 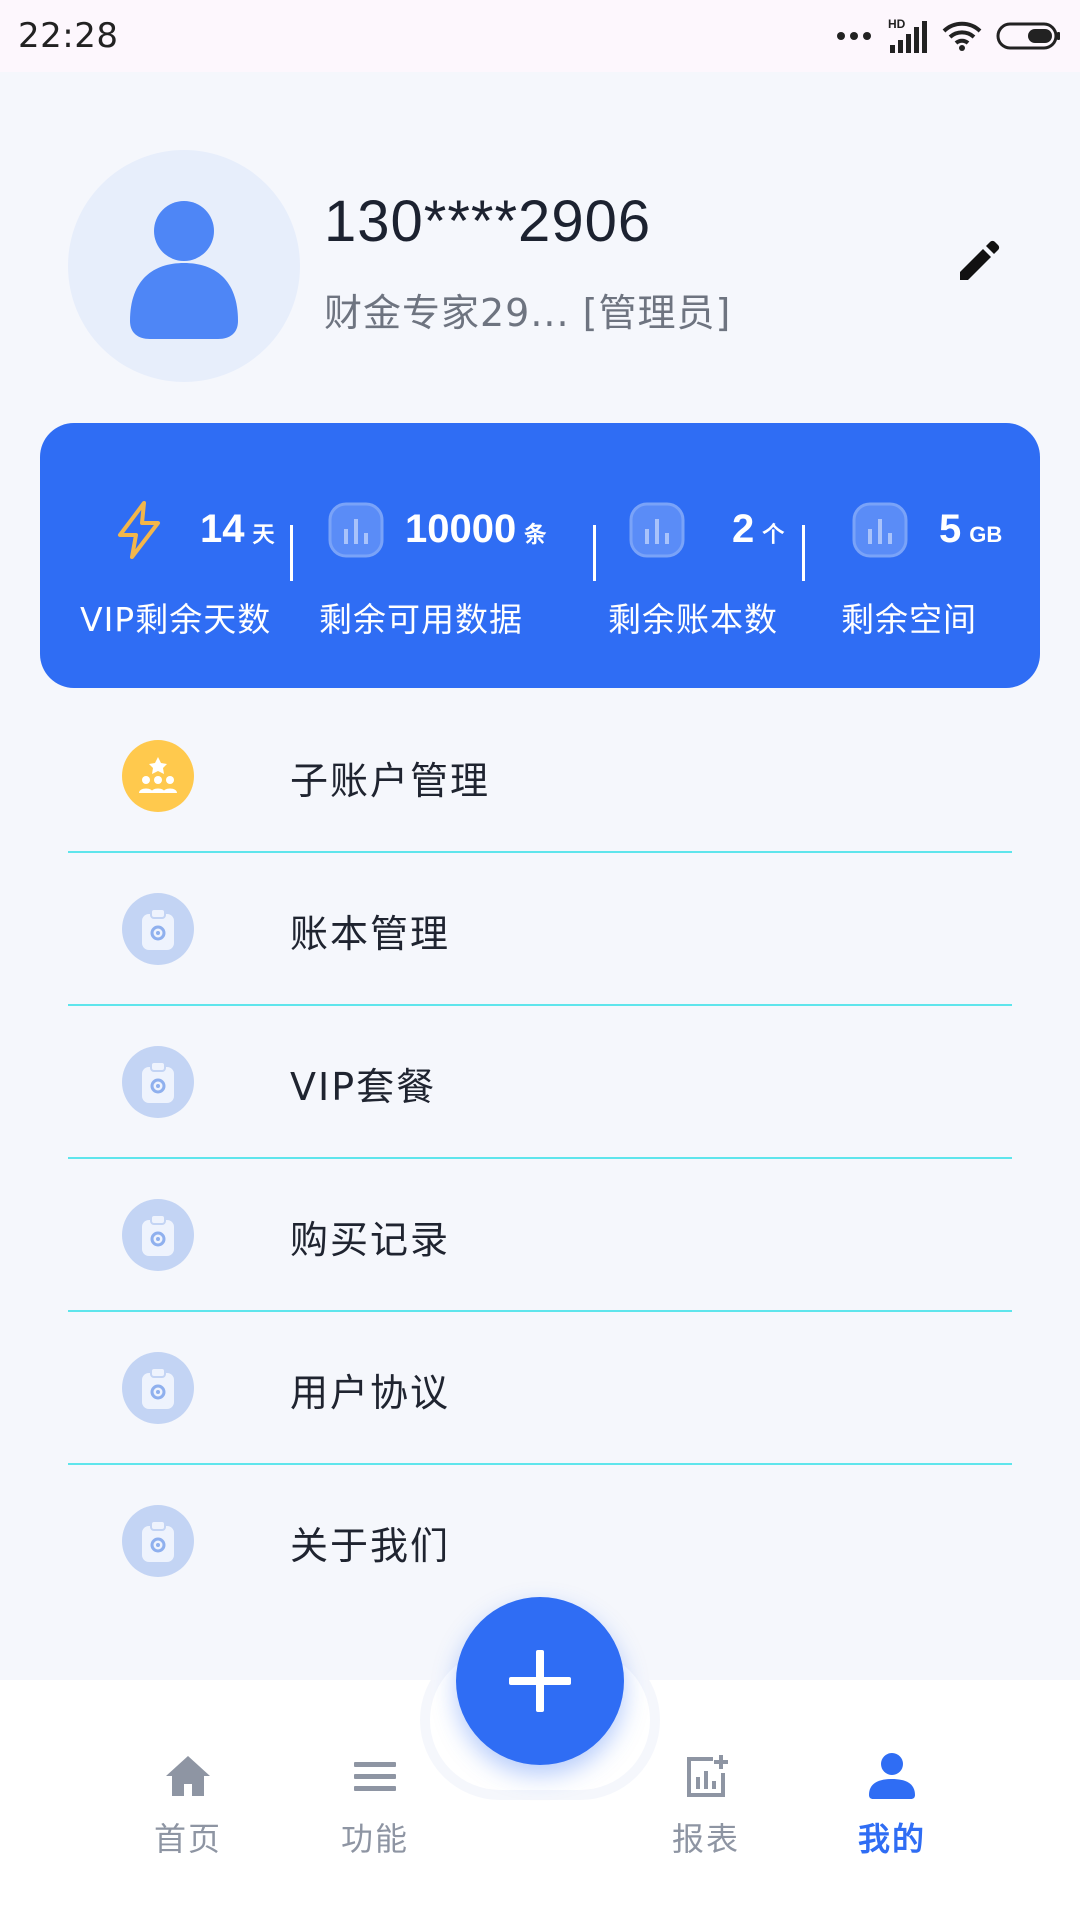 What do you see at coordinates (773, 534) in the screenshot?
I see `stat-unit: 个` at bounding box center [773, 534].